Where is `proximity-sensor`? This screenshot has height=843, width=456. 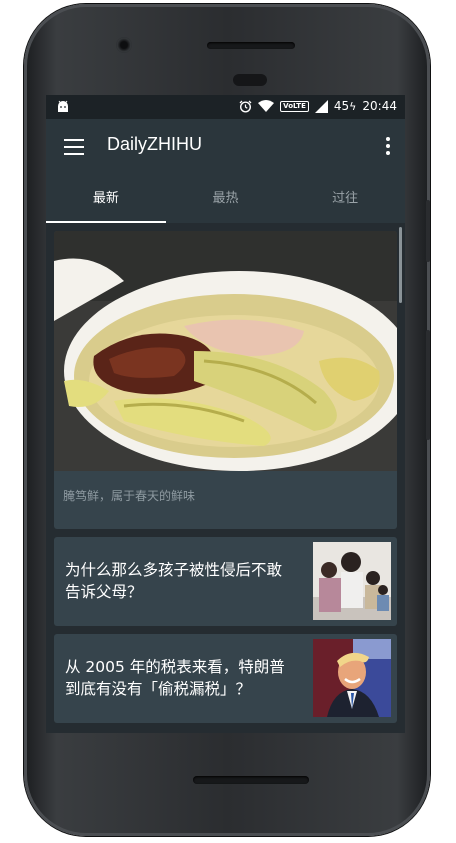
proximity-sensor is located at coordinates (250, 80).